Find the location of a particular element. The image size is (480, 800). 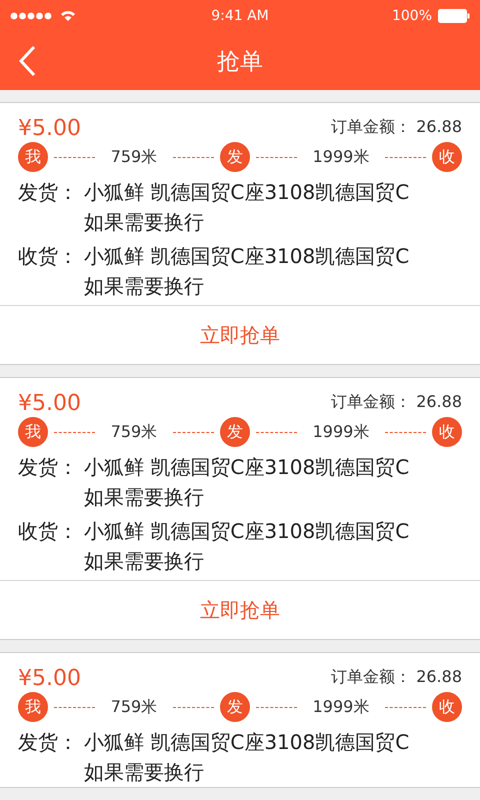

signal-icon is located at coordinates (32, 16).